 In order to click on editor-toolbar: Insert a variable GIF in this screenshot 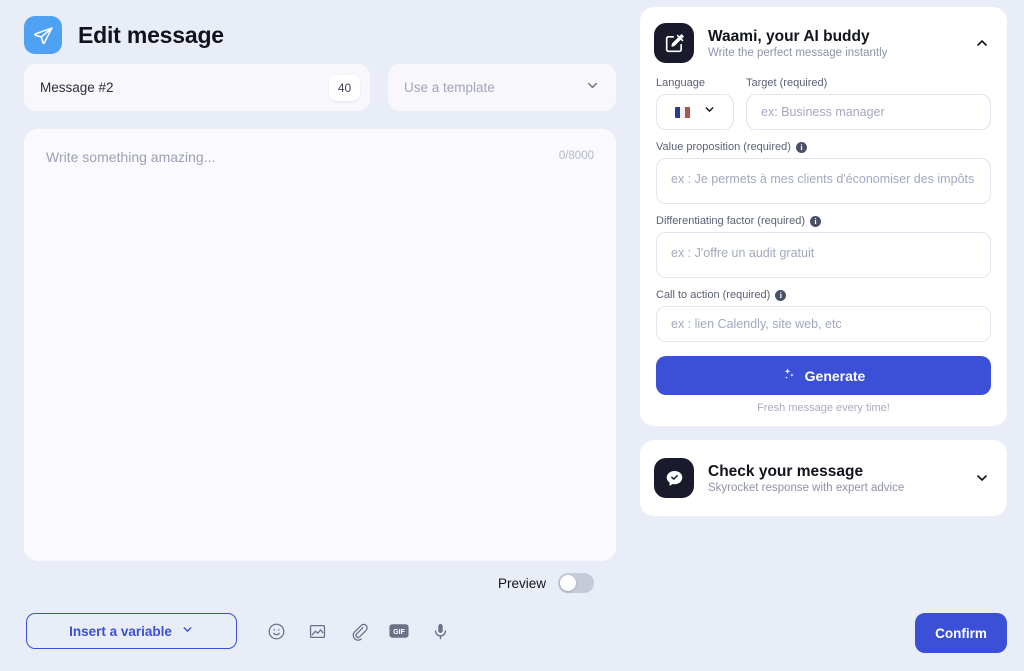, I will do `click(320, 631)`.